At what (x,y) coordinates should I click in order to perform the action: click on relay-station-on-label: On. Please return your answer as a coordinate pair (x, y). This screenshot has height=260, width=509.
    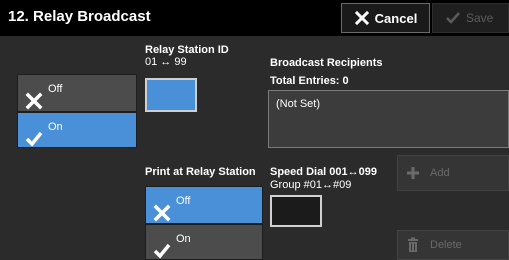
    Looking at the image, I should click on (55, 127).